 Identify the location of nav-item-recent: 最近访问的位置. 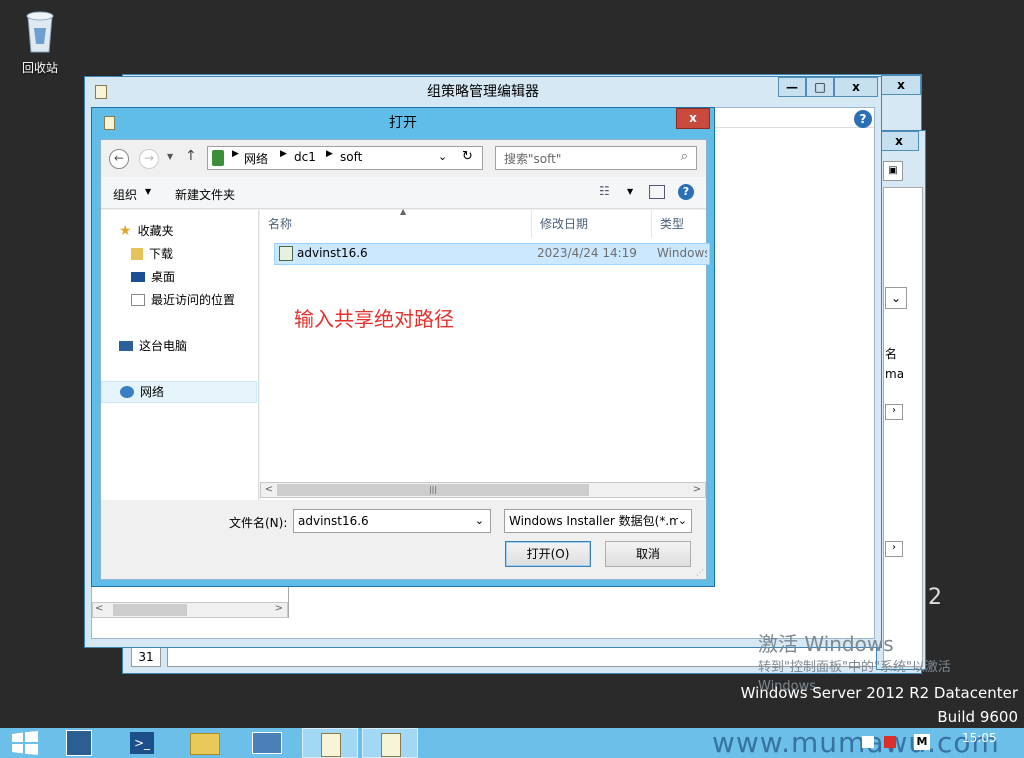
(183, 300).